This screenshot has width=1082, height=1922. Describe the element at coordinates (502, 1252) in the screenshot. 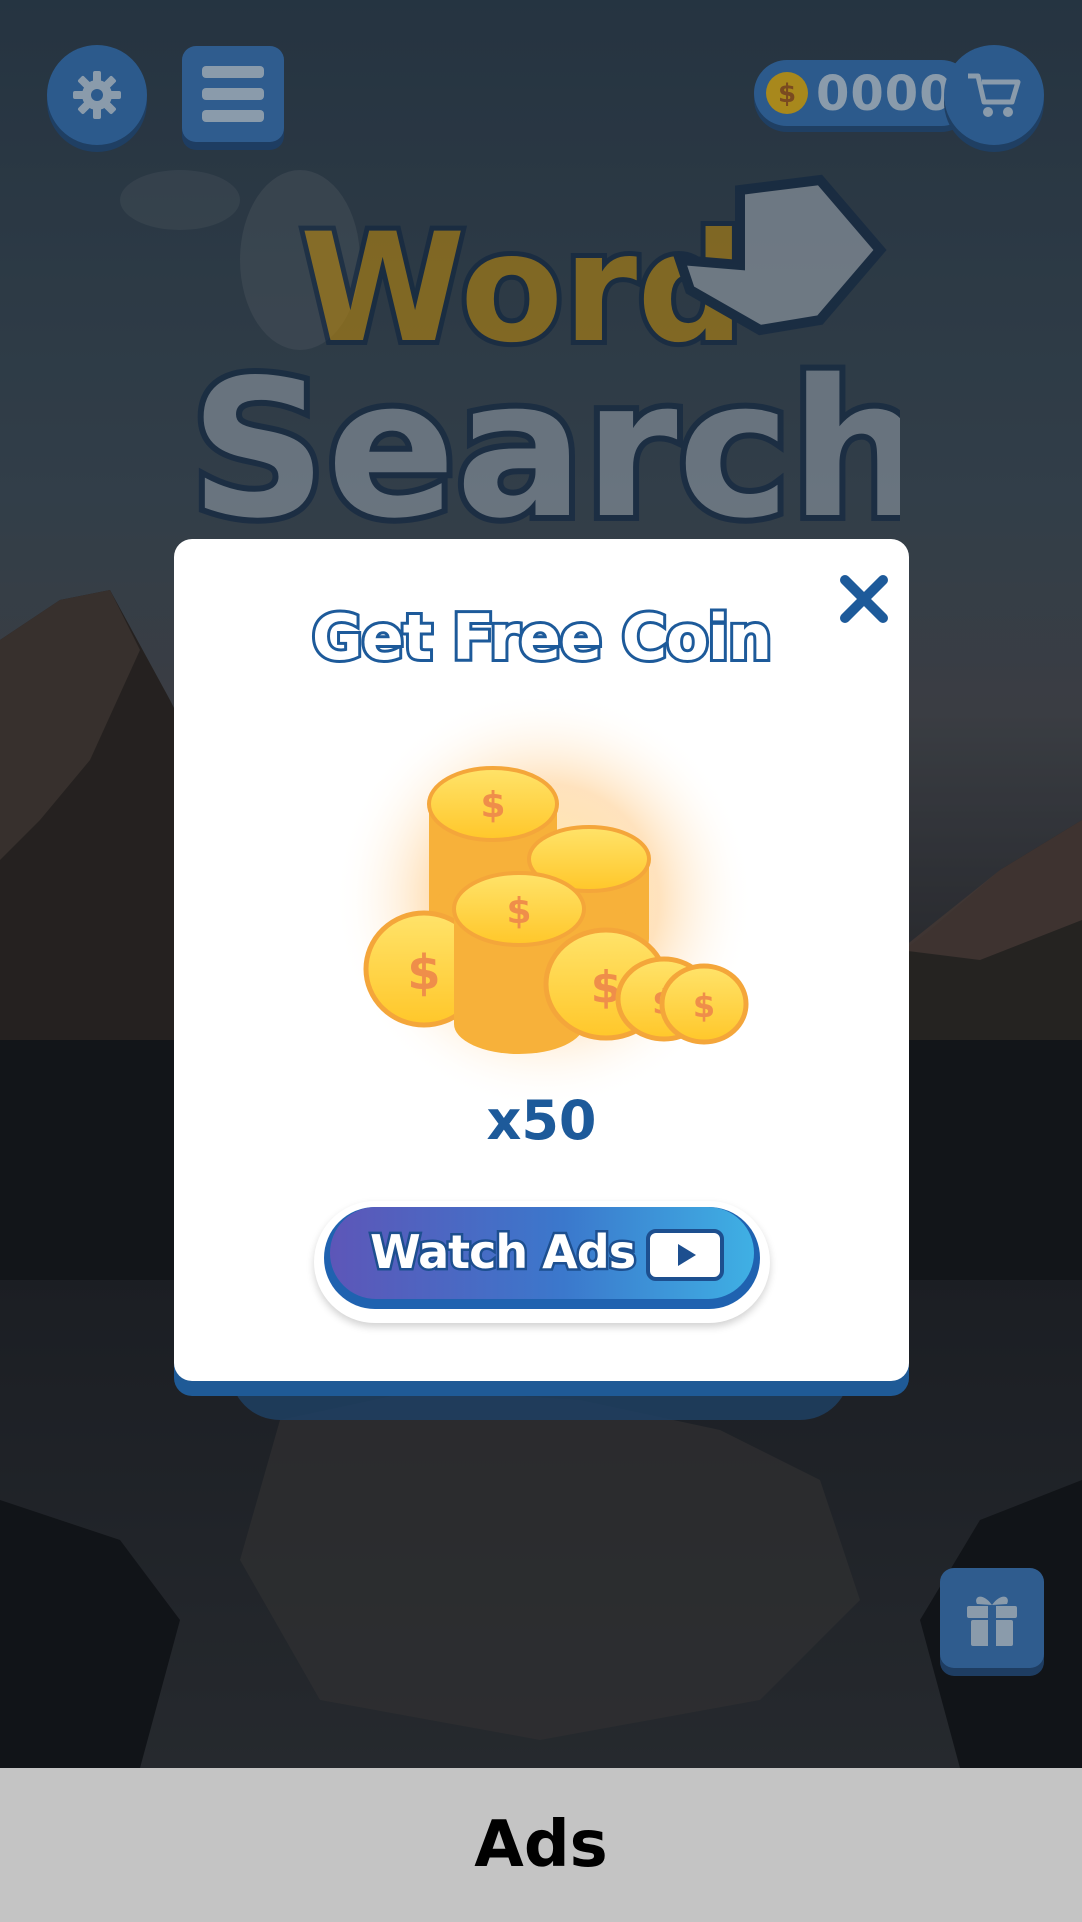

I see `watch-ads-label: Watch Ads` at that location.